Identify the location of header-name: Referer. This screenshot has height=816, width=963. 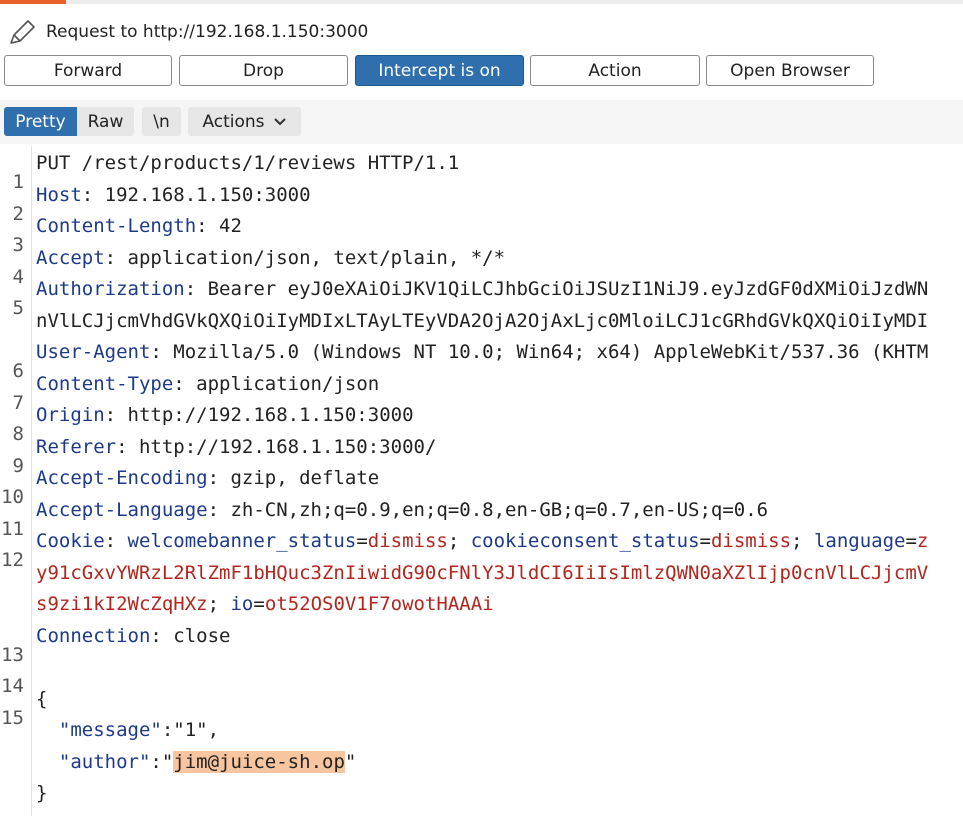
(76, 447).